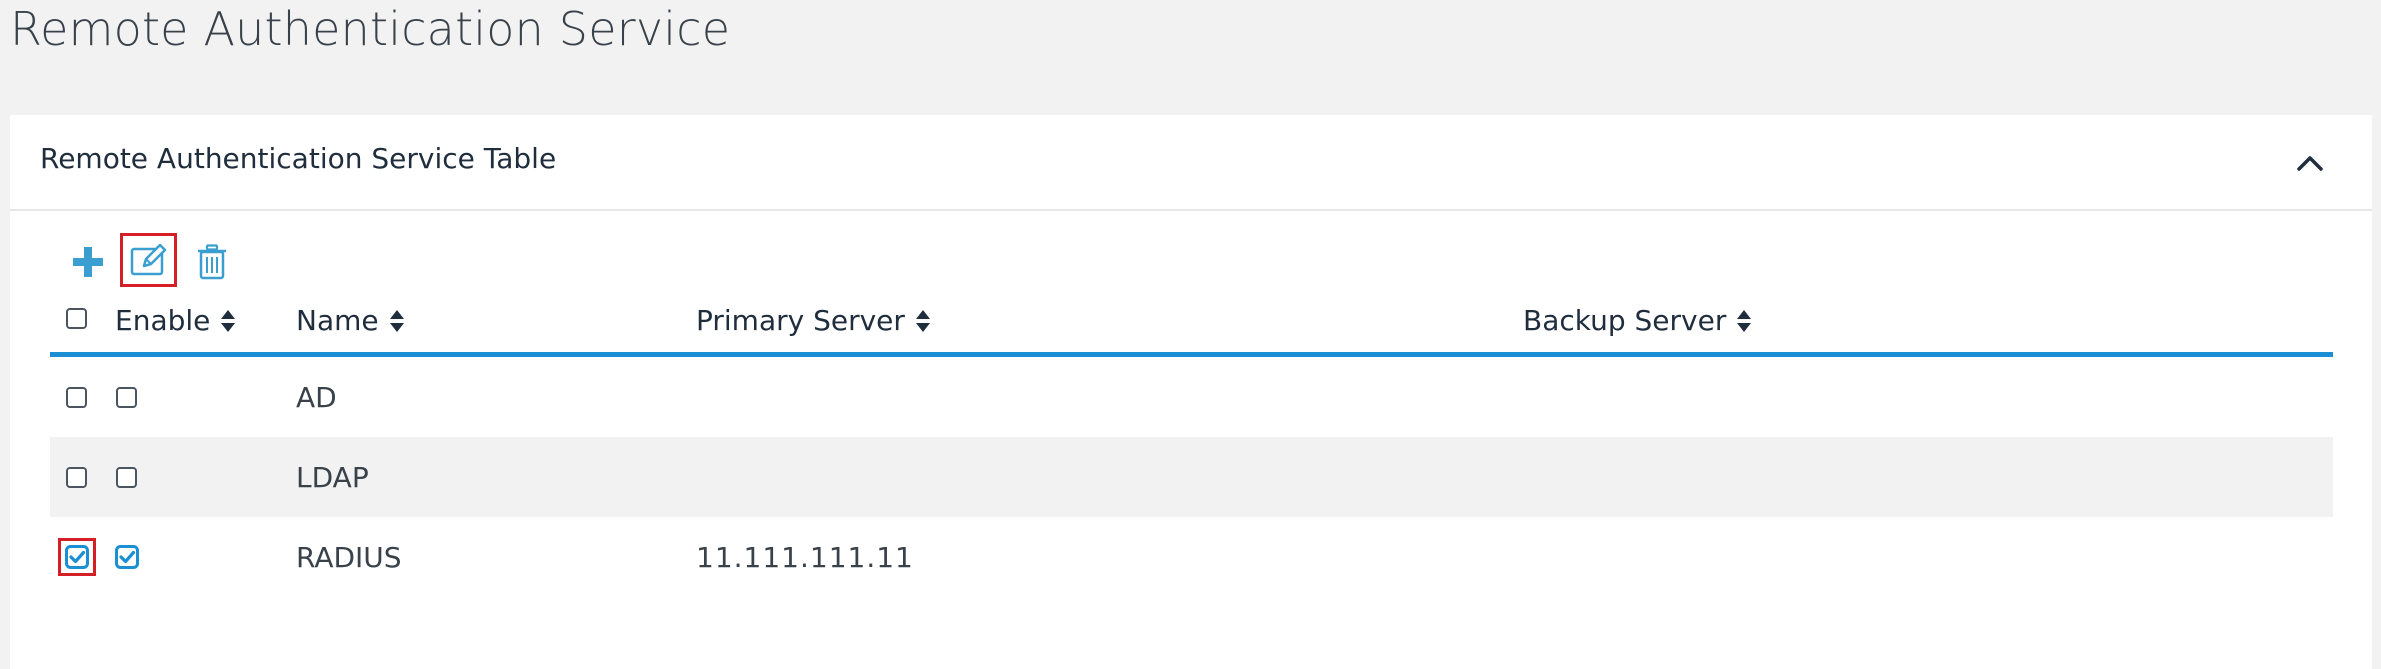 The width and height of the screenshot is (2381, 669). I want to click on column-header-primary-server: Primary Server, so click(813, 320).